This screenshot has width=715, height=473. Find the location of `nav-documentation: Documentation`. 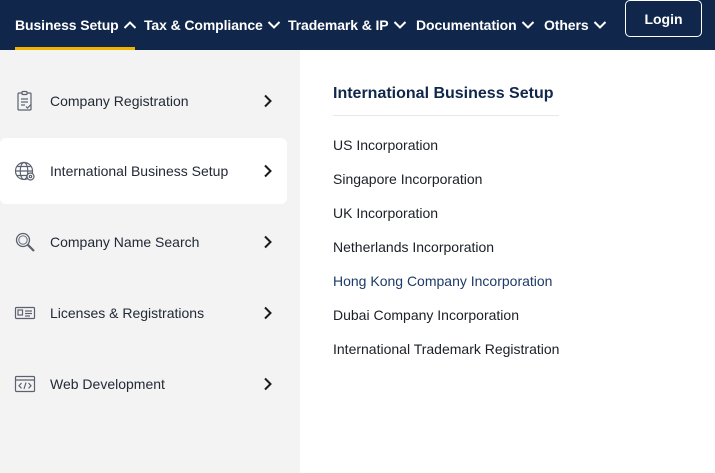

nav-documentation: Documentation is located at coordinates (475, 25).